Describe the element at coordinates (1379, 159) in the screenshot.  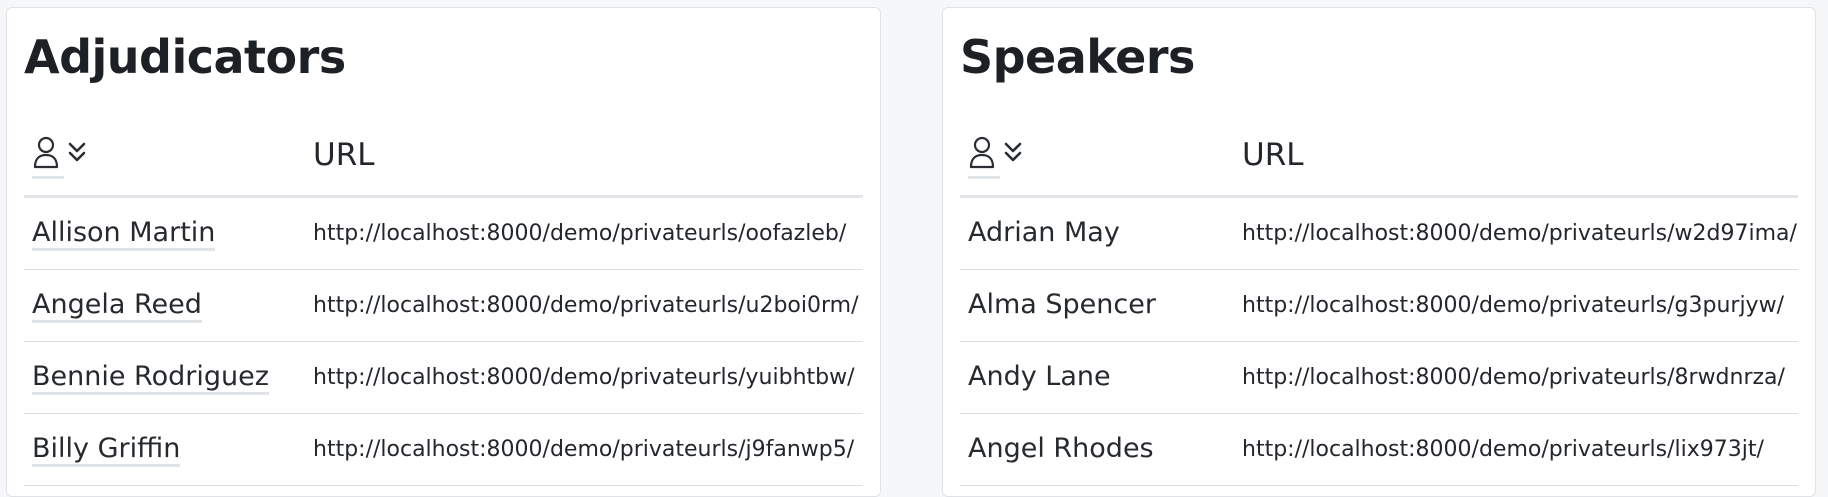
I see `speakers-table-header: URL` at that location.